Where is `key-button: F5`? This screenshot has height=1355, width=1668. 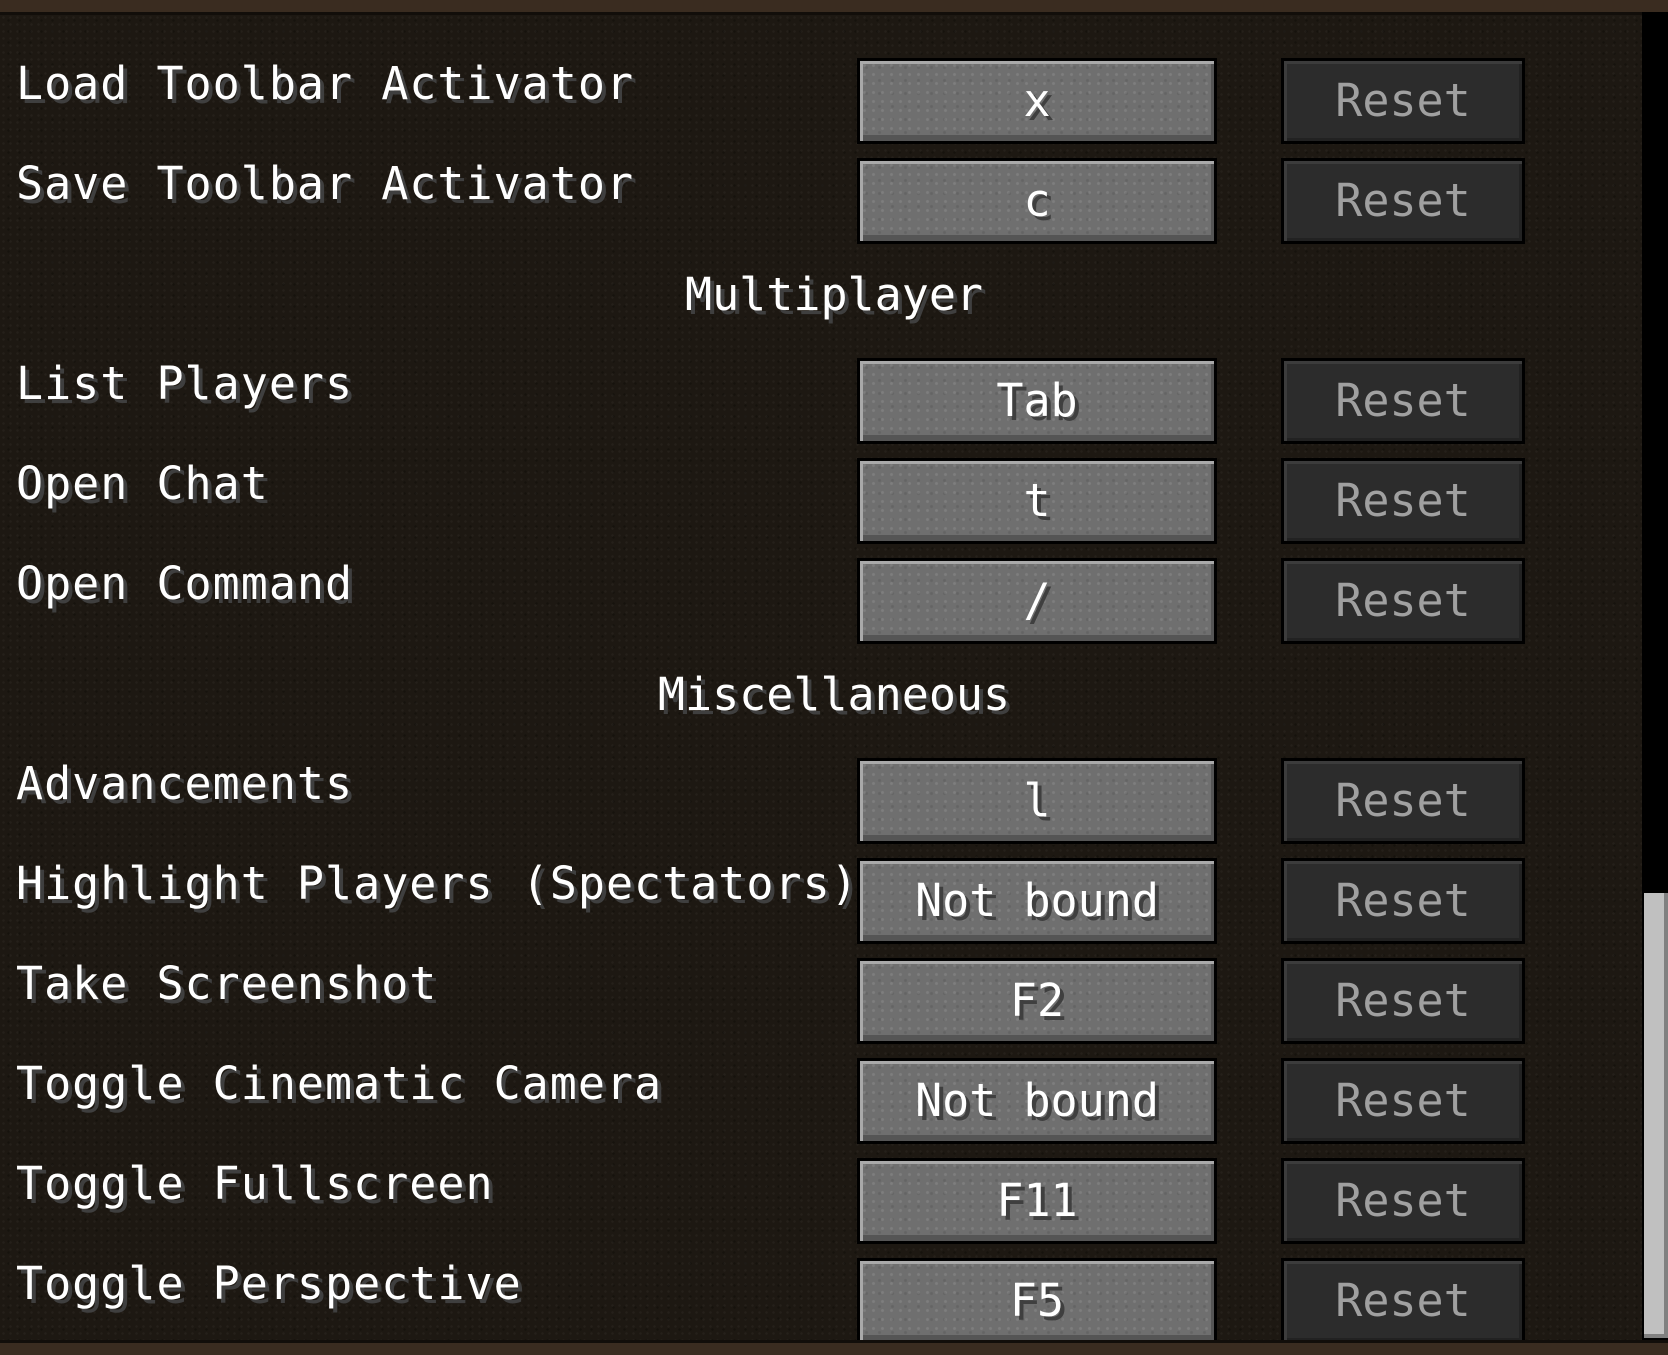 key-button: F5 is located at coordinates (1037, 1301).